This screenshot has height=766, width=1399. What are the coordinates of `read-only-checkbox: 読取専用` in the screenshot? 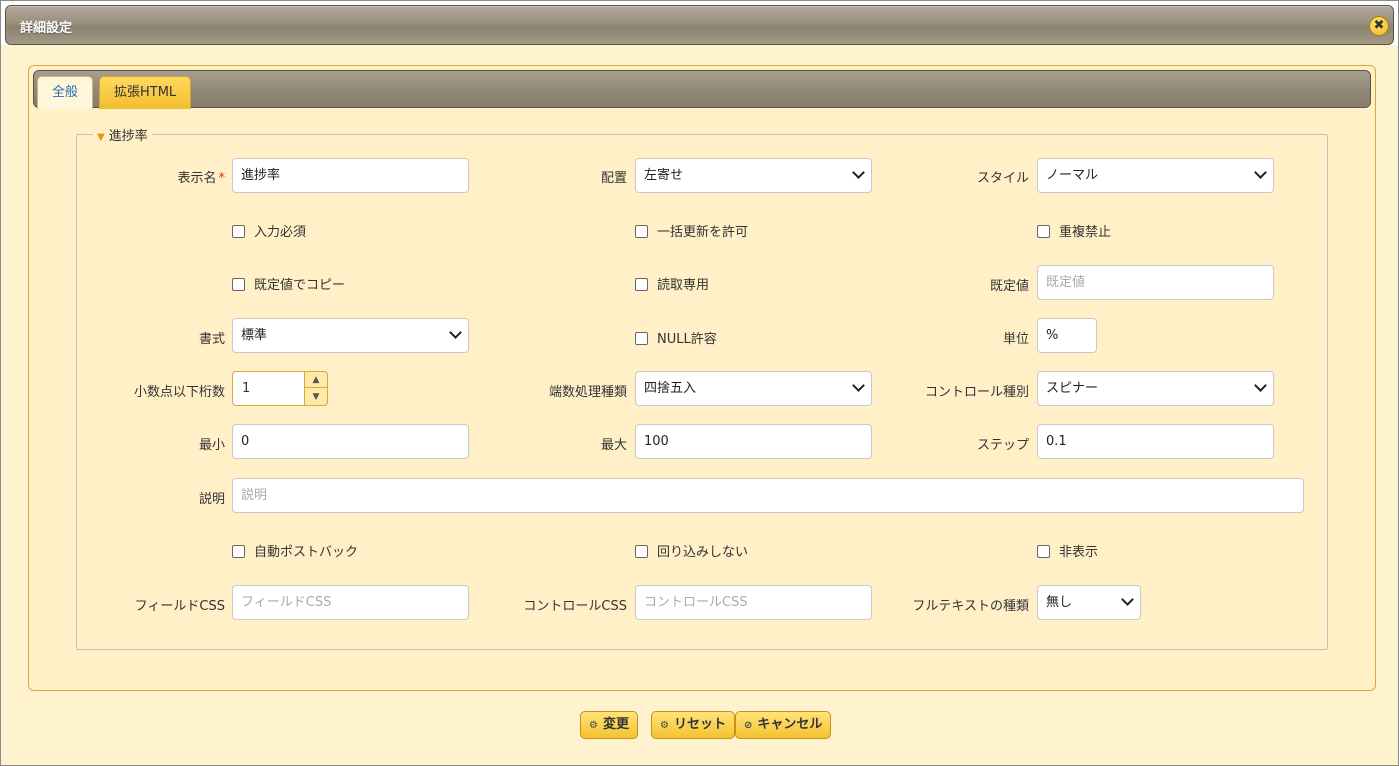 It's located at (672, 283).